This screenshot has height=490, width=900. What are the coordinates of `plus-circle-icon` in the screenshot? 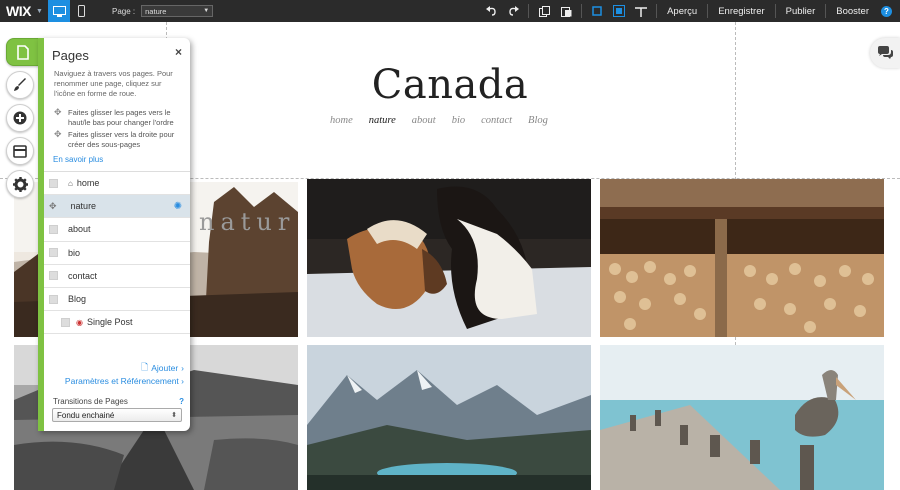 It's located at (20, 118).